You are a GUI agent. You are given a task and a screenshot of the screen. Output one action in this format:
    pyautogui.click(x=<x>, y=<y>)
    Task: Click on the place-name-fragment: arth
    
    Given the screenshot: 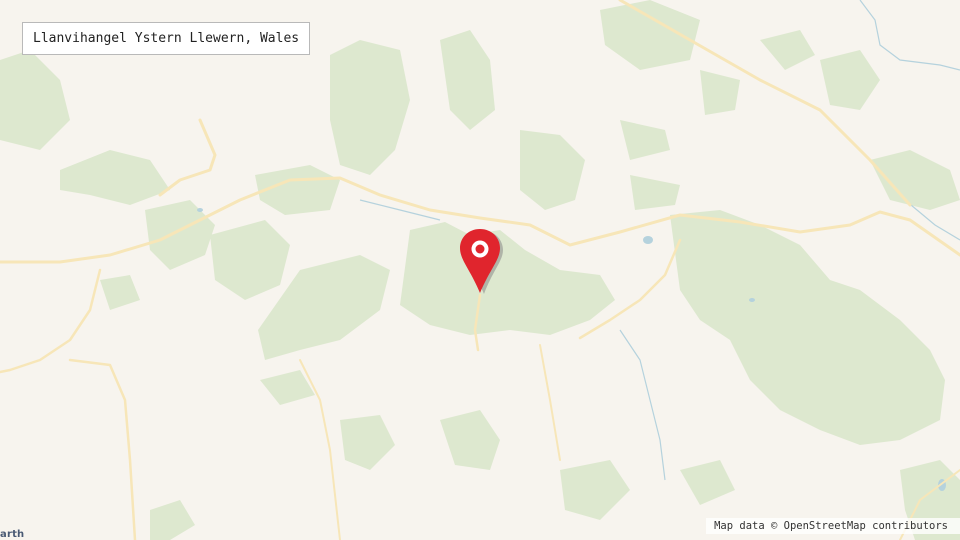 What is the action you would take?
    pyautogui.click(x=12, y=534)
    